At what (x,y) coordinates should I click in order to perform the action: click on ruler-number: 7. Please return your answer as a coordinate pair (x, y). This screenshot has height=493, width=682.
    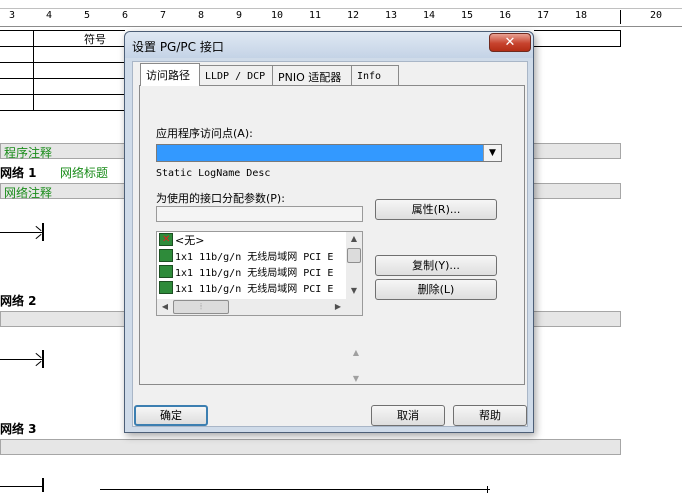
    Looking at the image, I should click on (163, 15).